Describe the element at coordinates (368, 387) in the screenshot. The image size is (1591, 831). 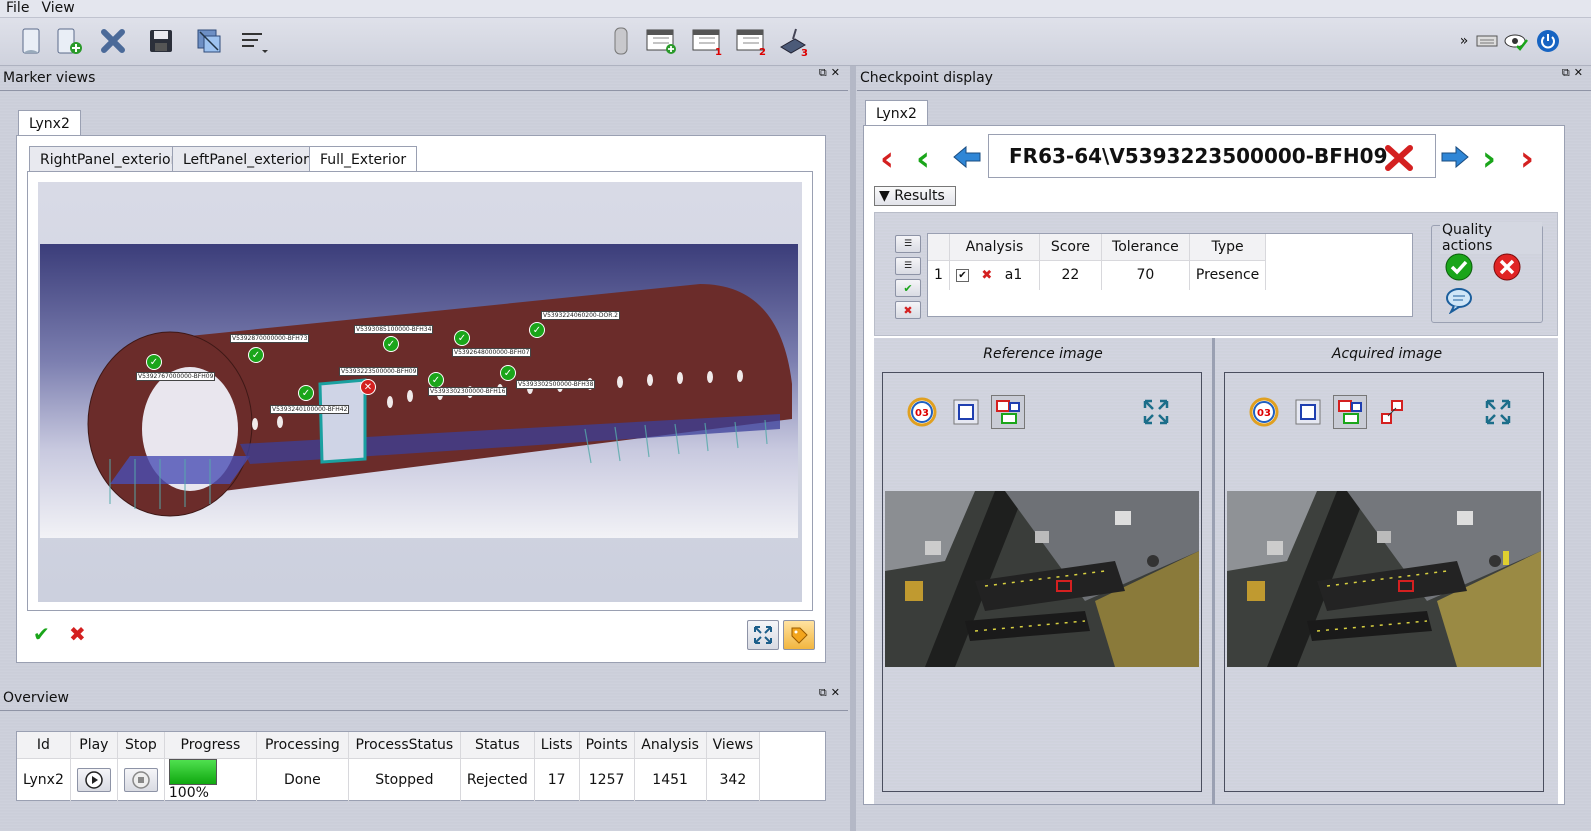
I see `marker-fail-icon: ✕` at that location.